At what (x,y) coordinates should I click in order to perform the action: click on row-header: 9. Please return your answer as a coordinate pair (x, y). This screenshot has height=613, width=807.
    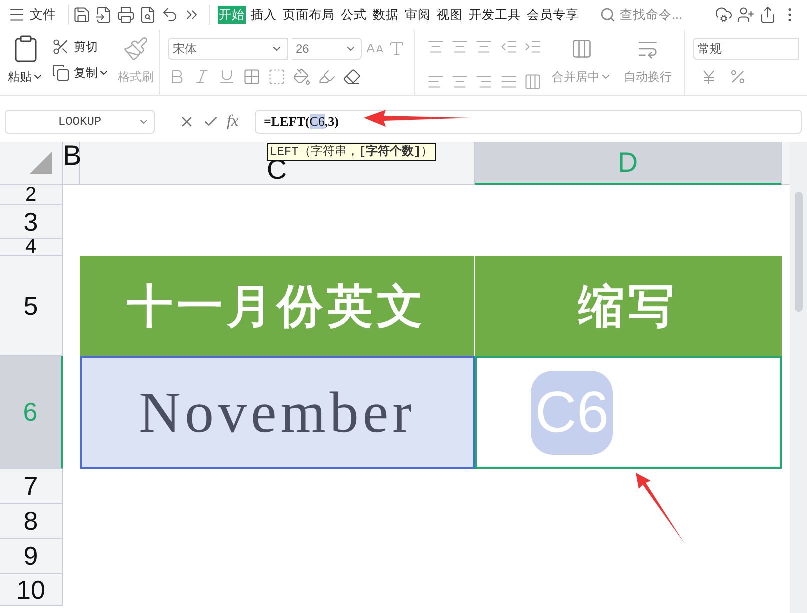
    Looking at the image, I should click on (31, 556).